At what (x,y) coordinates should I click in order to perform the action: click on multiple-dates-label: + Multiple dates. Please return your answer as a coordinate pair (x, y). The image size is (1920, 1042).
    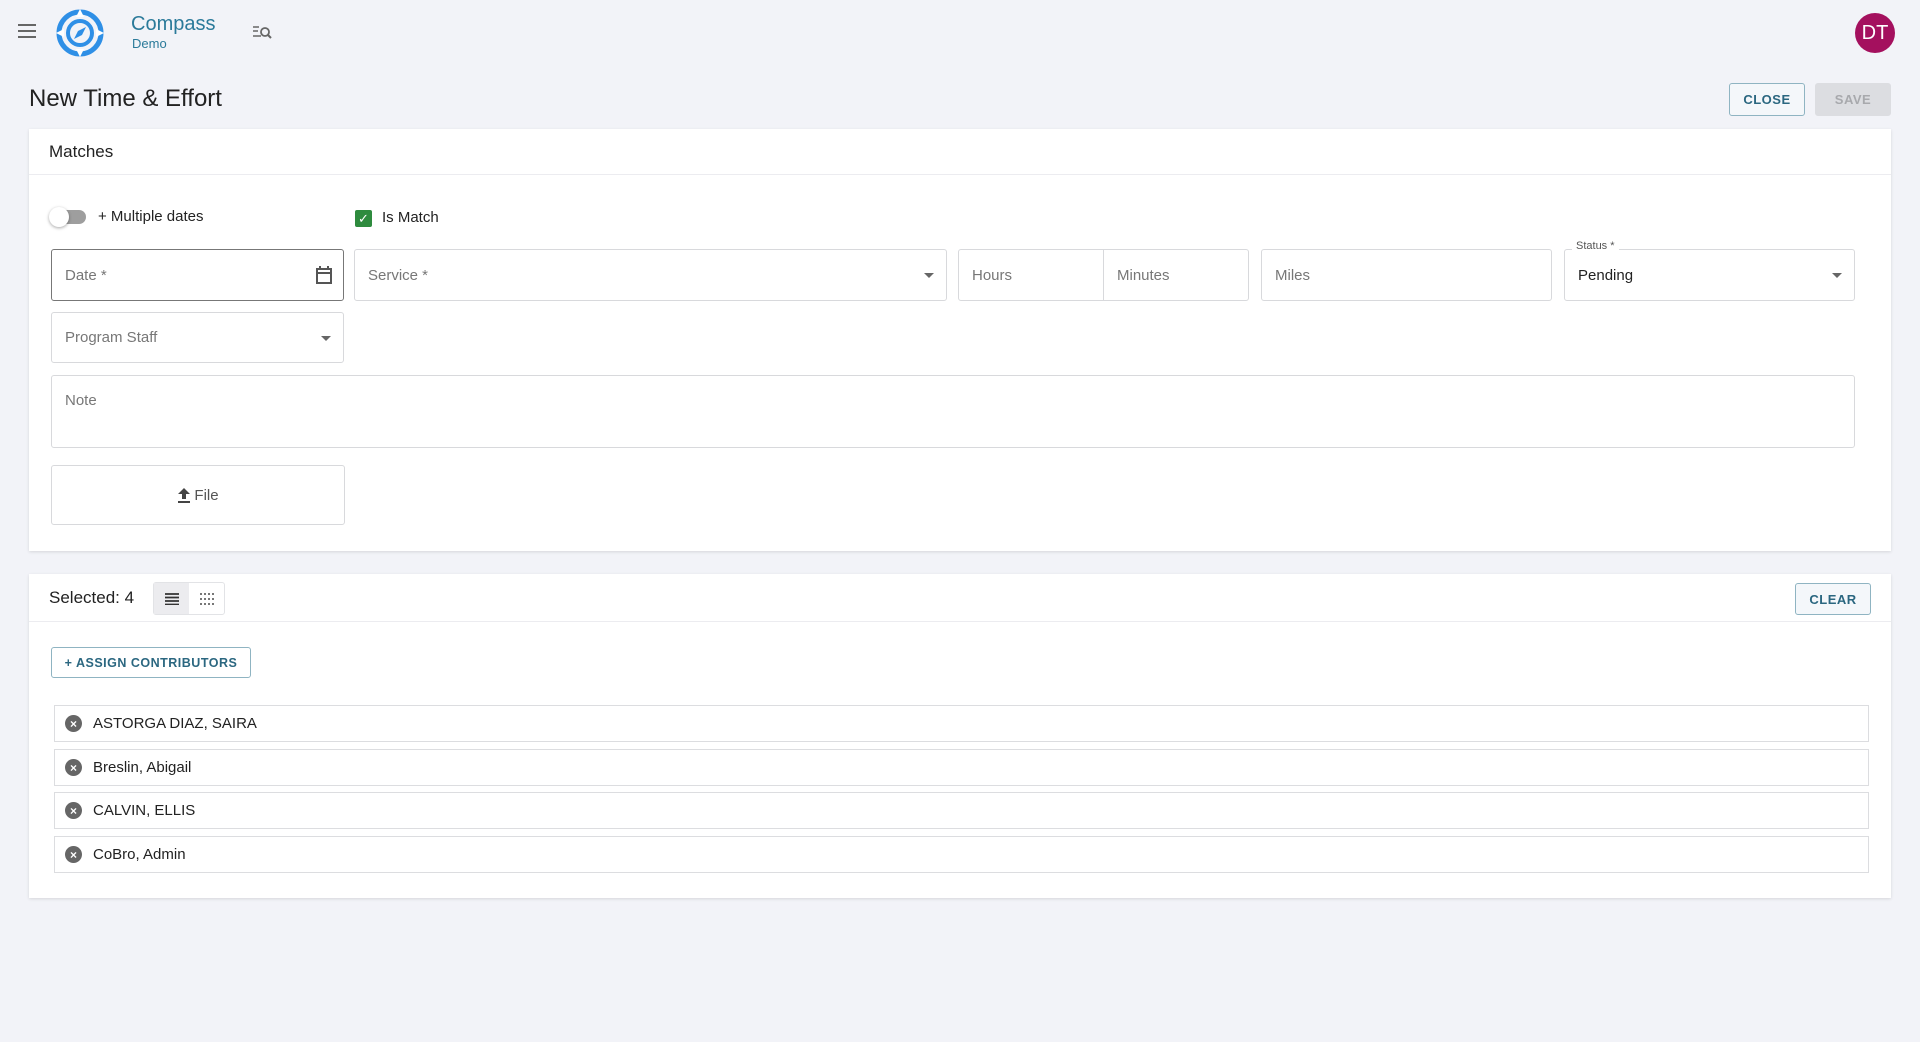
    Looking at the image, I should click on (151, 216).